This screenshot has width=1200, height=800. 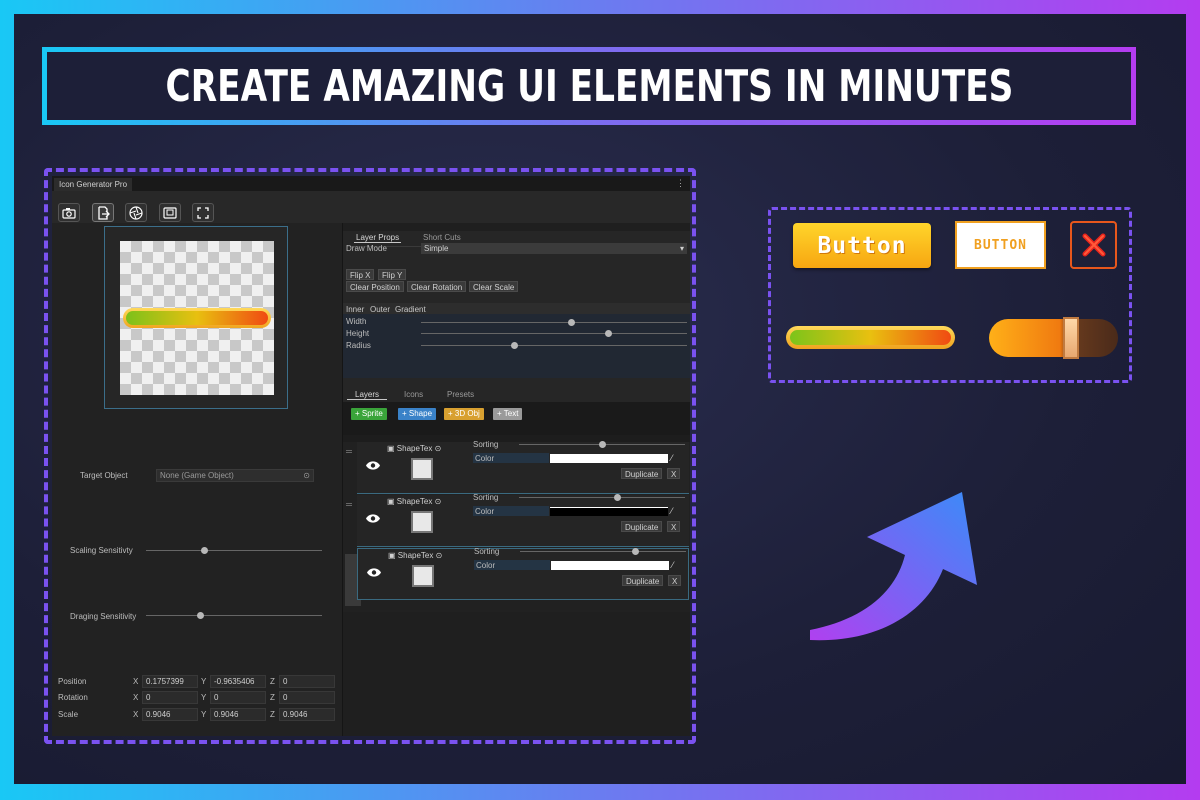 I want to click on close-x-icon, so click(x=1093, y=245).